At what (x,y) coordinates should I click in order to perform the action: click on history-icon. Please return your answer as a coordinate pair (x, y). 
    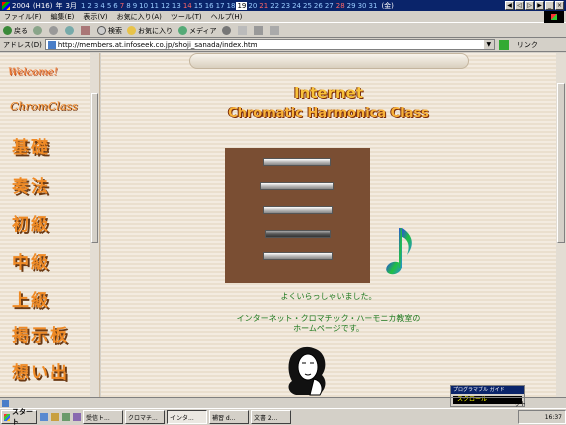
    Looking at the image, I should click on (226, 30).